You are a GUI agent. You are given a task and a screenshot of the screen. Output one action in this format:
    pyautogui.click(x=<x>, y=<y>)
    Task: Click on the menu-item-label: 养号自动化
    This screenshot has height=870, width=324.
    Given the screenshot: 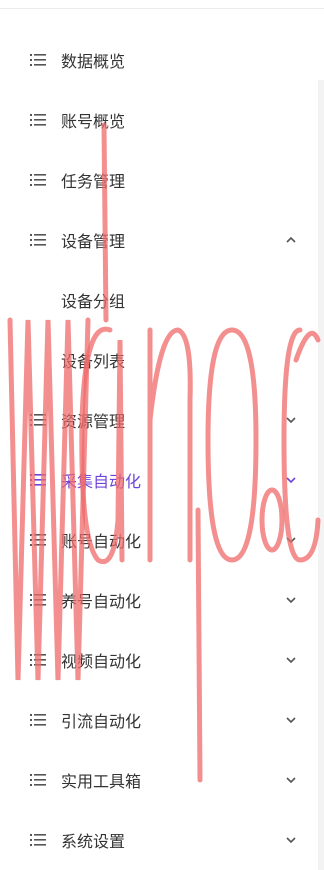 What is the action you would take?
    pyautogui.click(x=101, y=601)
    